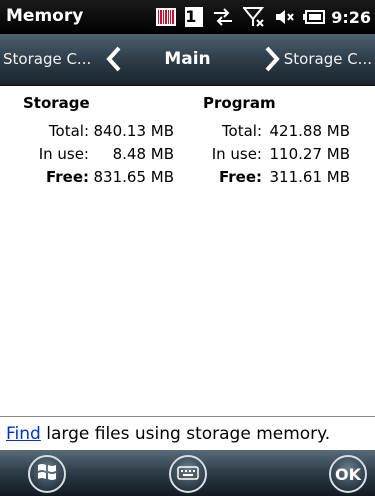 This screenshot has width=375, height=496. I want to click on storage-free-label: Free:, so click(67, 177).